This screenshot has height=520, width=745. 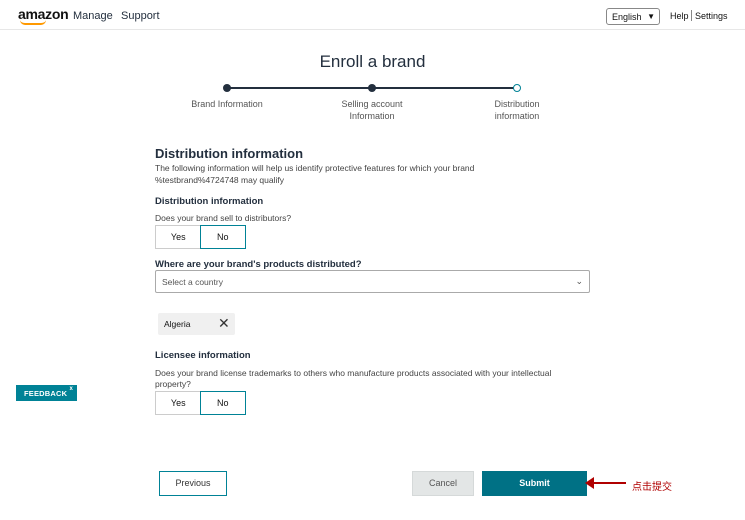 What do you see at coordinates (209, 201) in the screenshot?
I see `distribution-heading: Distribution information` at bounding box center [209, 201].